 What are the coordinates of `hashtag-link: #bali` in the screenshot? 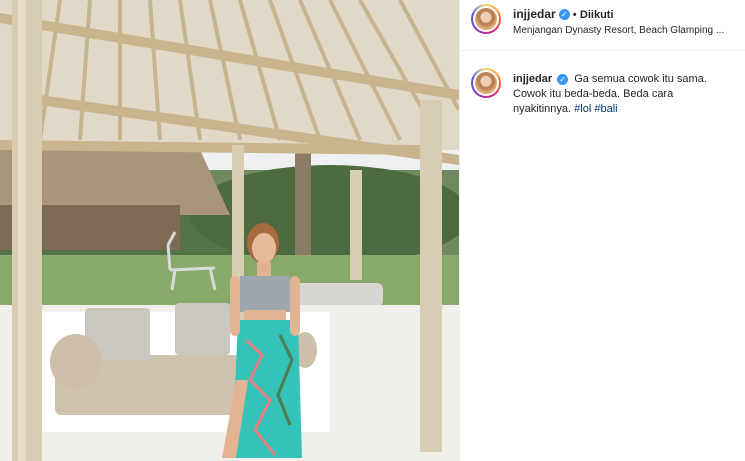 It's located at (605, 109).